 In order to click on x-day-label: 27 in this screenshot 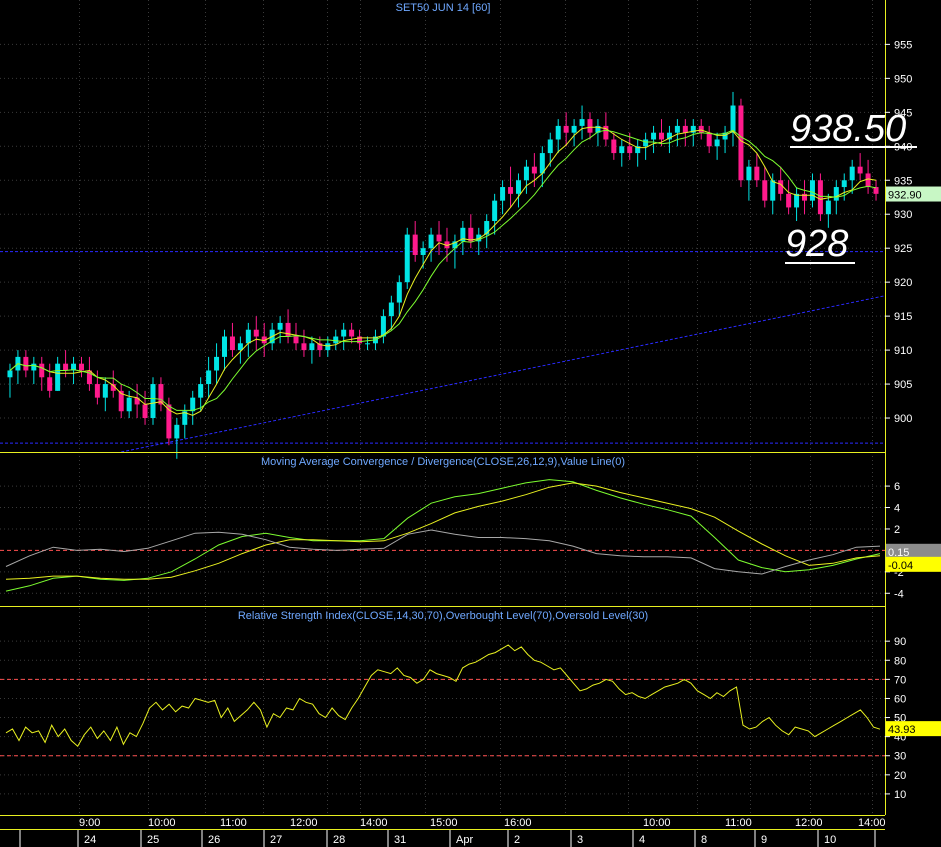, I will do `click(276, 840)`.